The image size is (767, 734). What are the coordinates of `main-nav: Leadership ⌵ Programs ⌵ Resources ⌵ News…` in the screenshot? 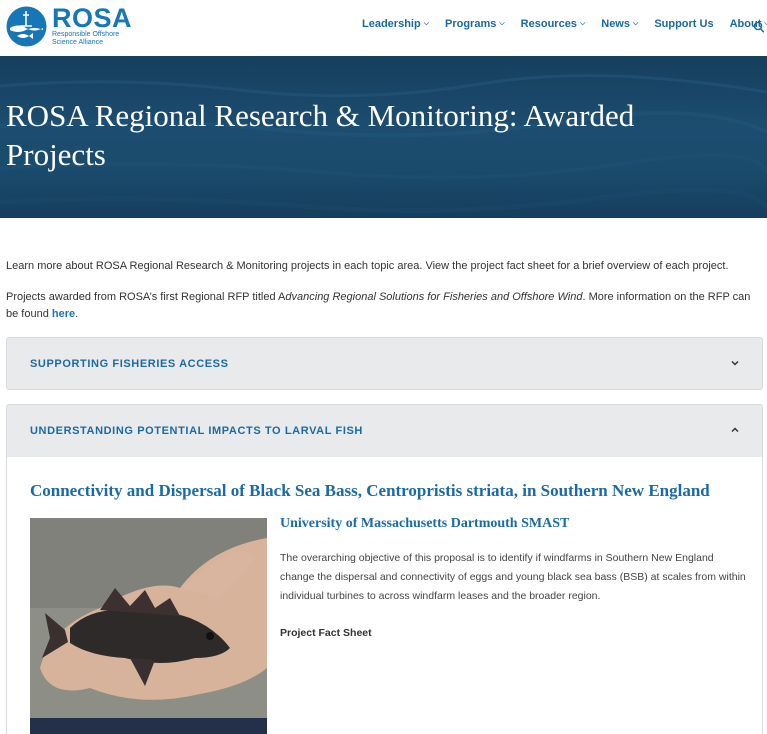 It's located at (564, 24).